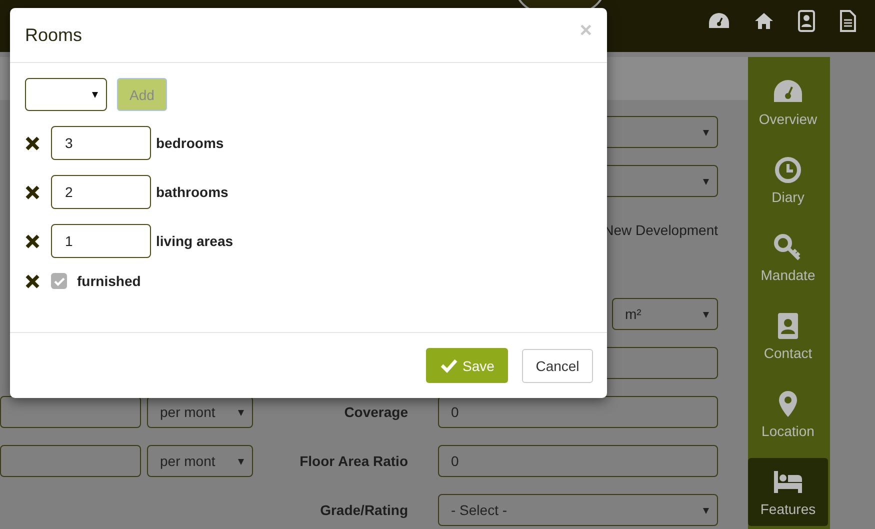 The height and width of the screenshot is (529, 875). What do you see at coordinates (190, 143) in the screenshot?
I see `room-label: bedrooms` at bounding box center [190, 143].